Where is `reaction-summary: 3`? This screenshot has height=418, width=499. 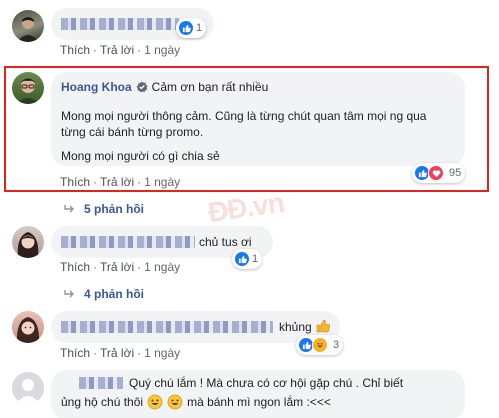
reaction-summary: 3 is located at coordinates (320, 345).